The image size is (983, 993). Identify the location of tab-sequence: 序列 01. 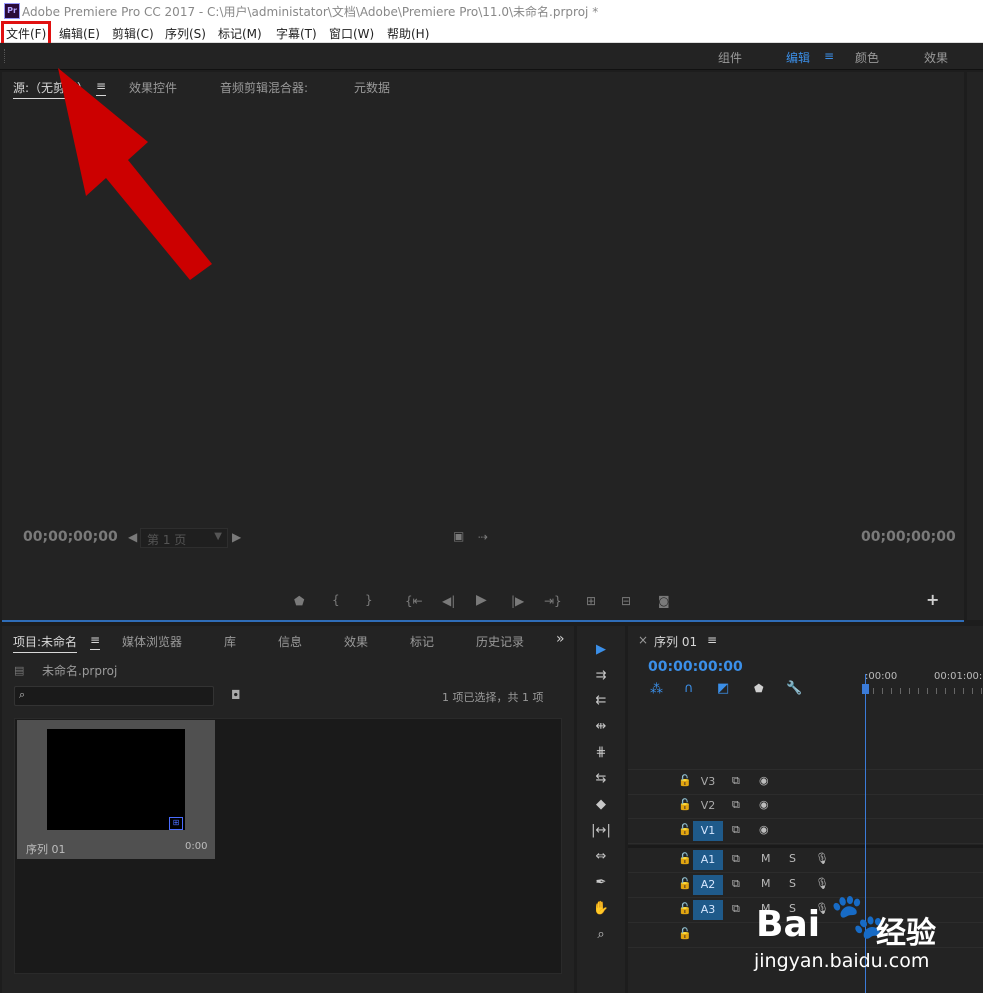
(675, 641).